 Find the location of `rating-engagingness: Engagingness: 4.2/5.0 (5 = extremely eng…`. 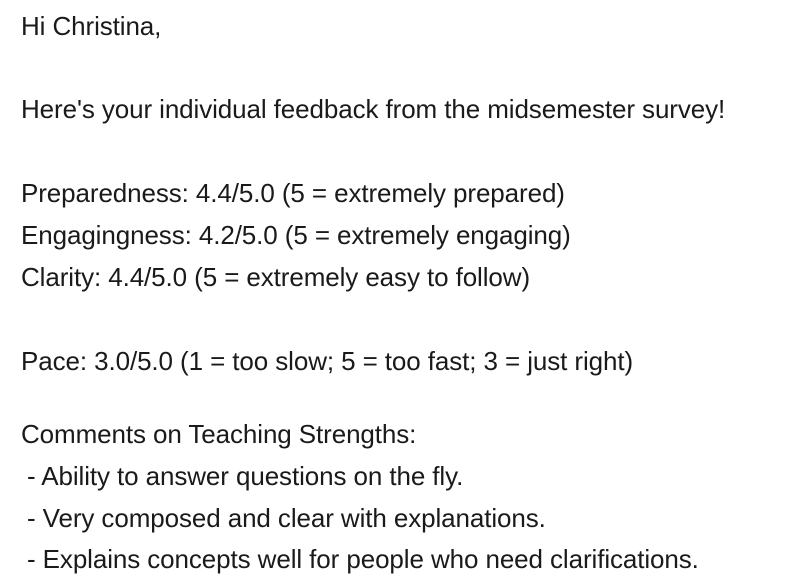

rating-engagingness: Engagingness: 4.2/5.0 (5 = extremely eng… is located at coordinates (296, 235).